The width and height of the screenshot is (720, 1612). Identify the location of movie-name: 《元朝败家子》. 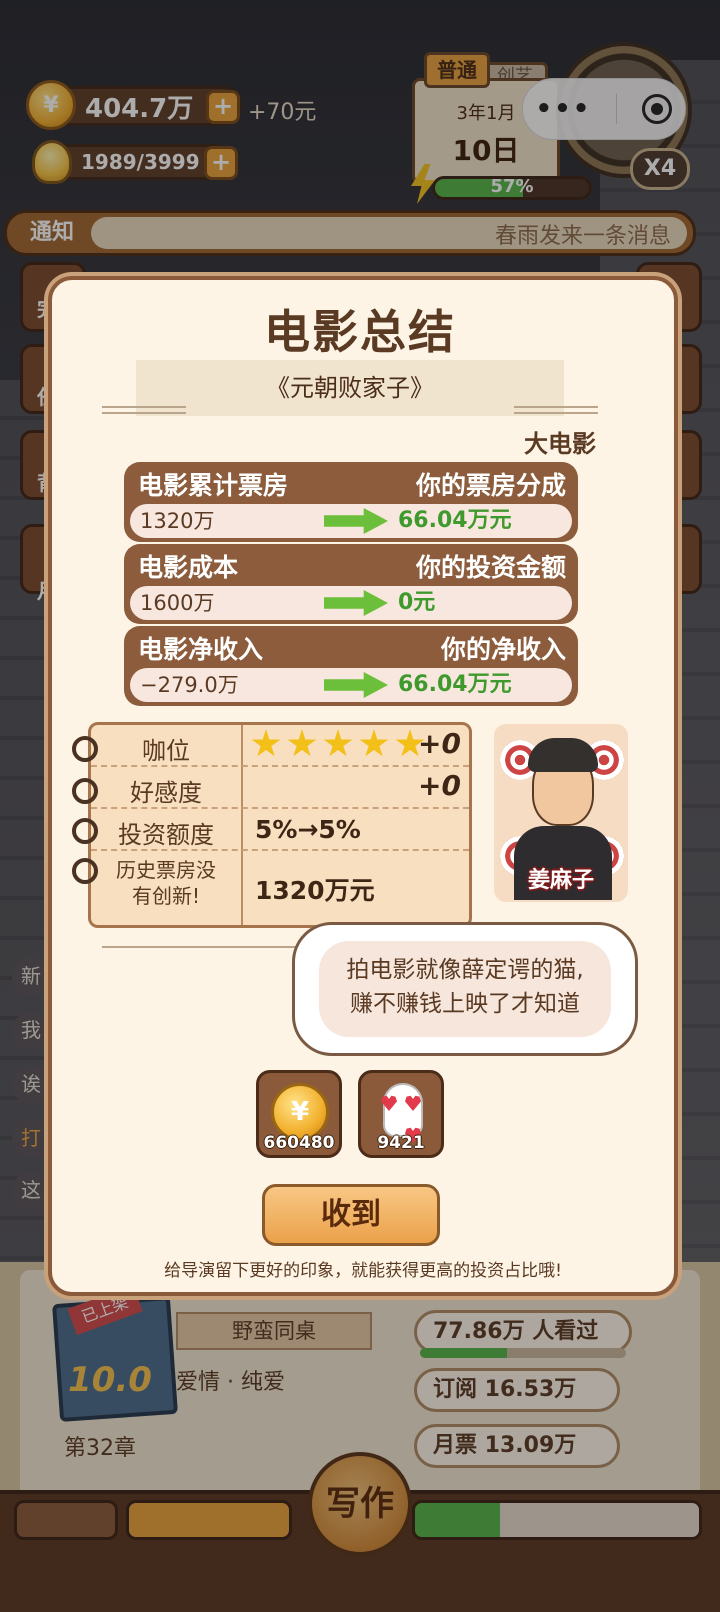
(350, 388).